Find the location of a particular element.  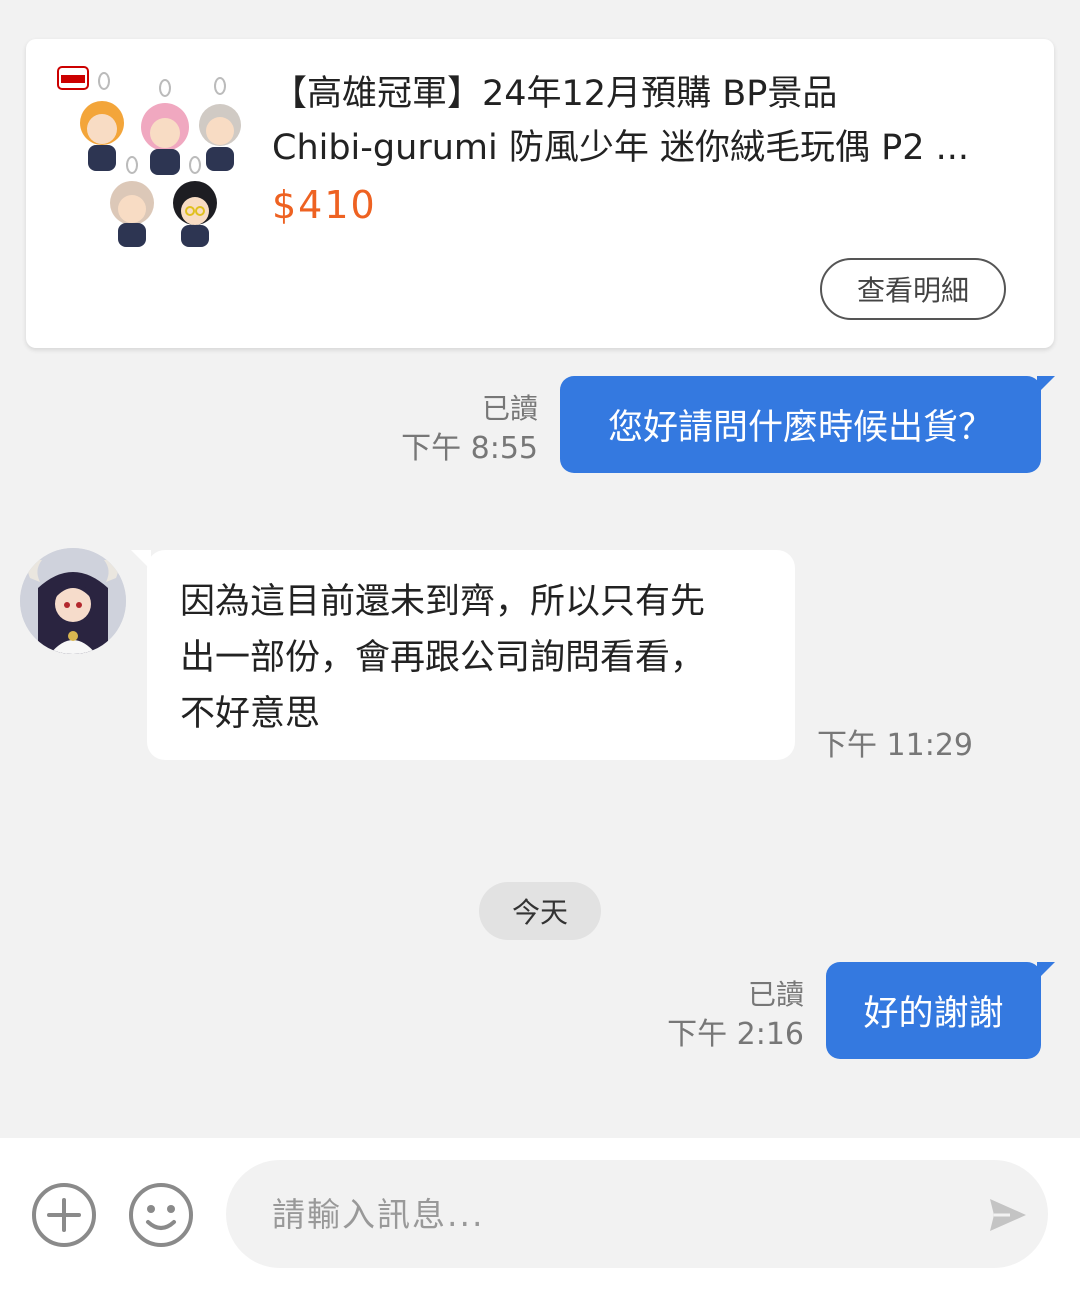

message-meta: 已讀 下午 2:16 is located at coordinates (735, 1016).